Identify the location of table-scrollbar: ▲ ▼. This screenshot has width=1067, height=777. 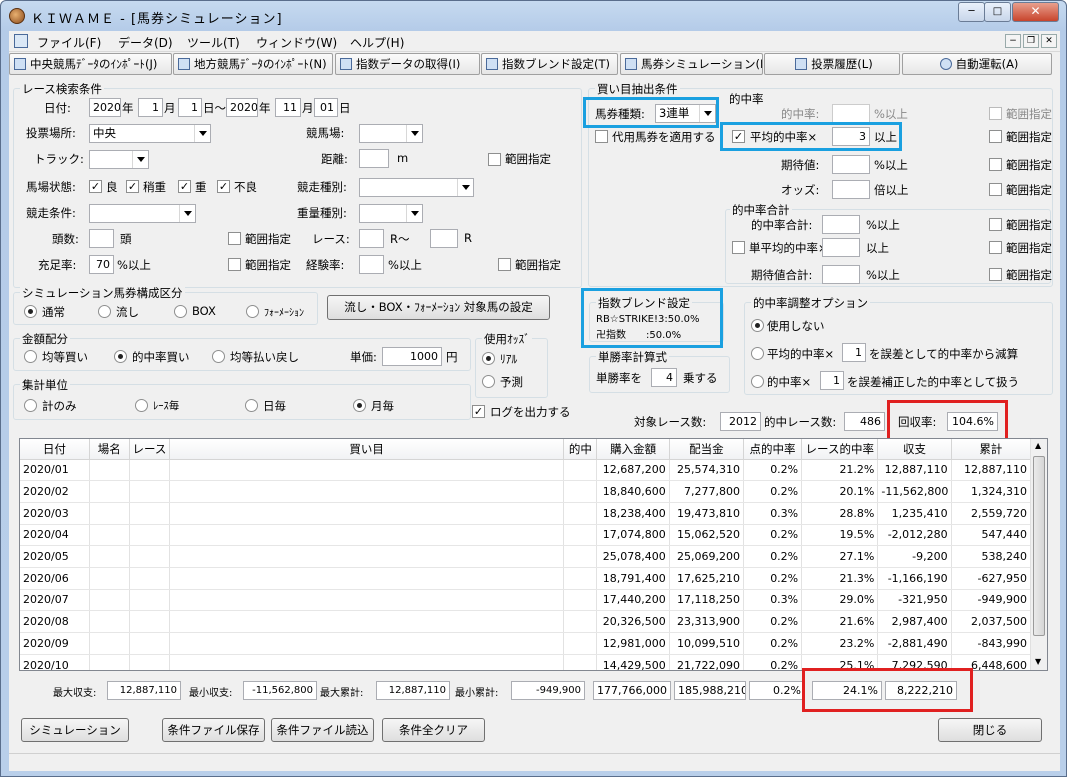
(1038, 554).